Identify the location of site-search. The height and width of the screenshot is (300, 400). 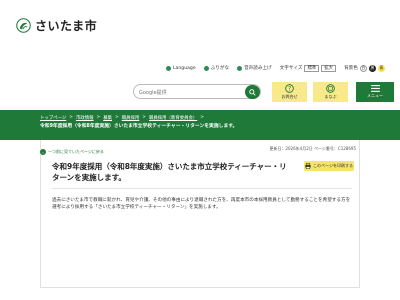
(197, 91).